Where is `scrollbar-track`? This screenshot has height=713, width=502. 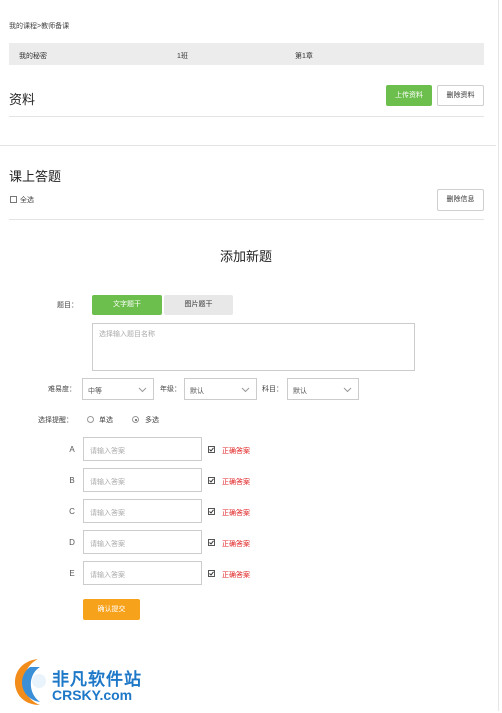 scrollbar-track is located at coordinates (498, 355).